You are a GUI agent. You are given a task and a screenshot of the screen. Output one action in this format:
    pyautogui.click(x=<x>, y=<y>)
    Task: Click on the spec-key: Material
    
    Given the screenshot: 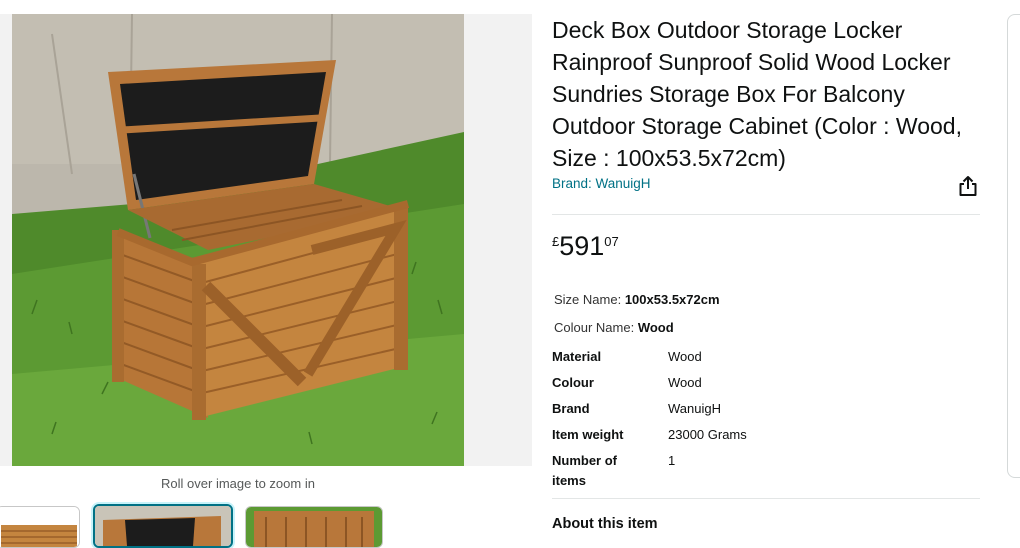 What is the action you would take?
    pyautogui.click(x=577, y=356)
    